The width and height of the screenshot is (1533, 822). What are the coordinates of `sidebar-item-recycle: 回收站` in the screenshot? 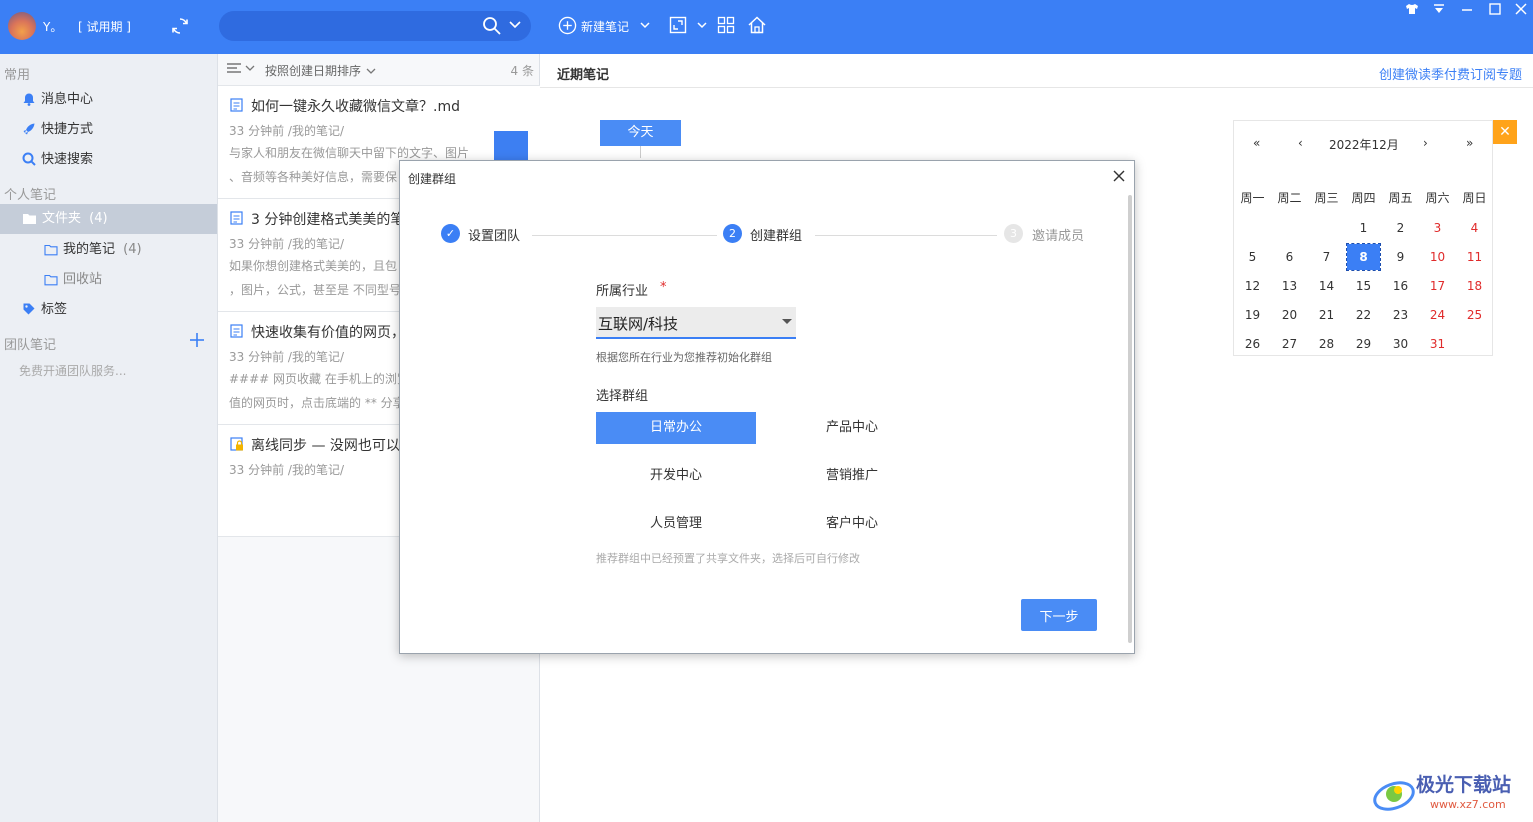 It's located at (73, 280).